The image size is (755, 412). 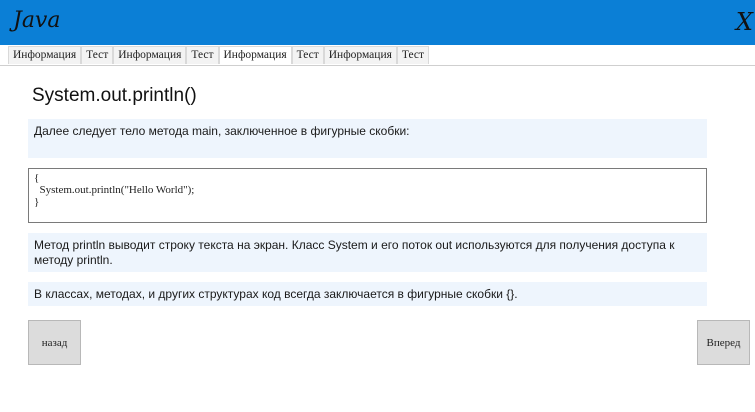 I want to click on page-title: System.out.println(), so click(x=114, y=95).